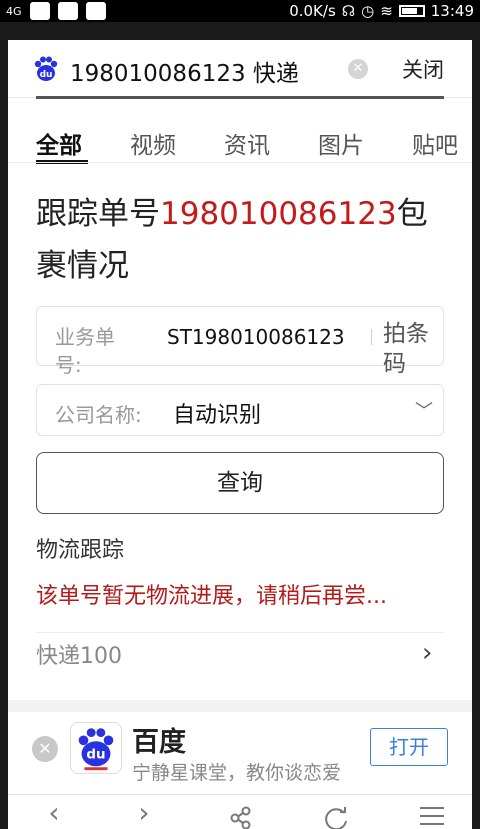 The width and height of the screenshot is (480, 829). What do you see at coordinates (368, 11) in the screenshot?
I see `alarm-icon: ◷` at bounding box center [368, 11].